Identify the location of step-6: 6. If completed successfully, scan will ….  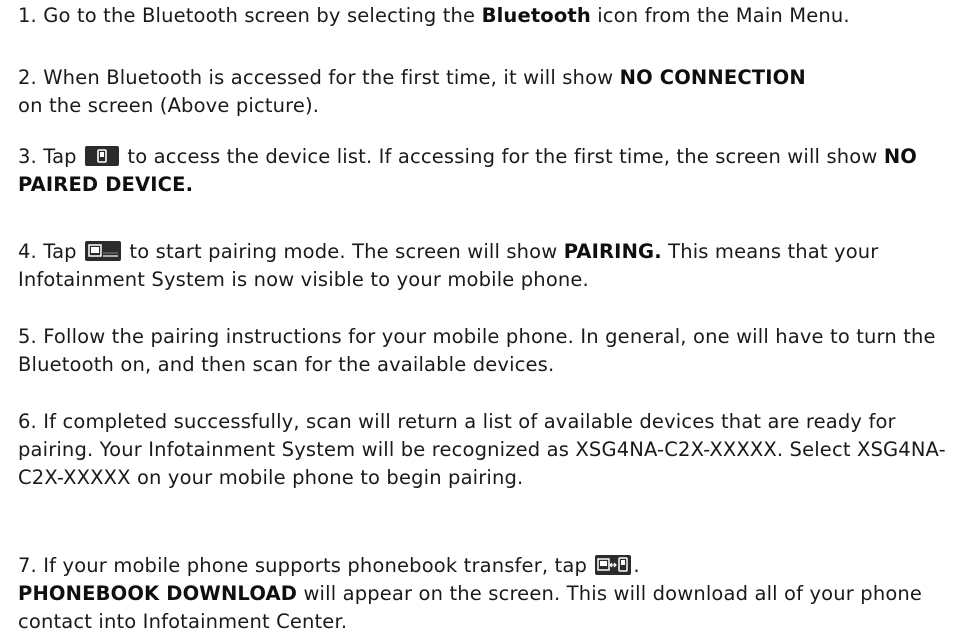
(485, 450).